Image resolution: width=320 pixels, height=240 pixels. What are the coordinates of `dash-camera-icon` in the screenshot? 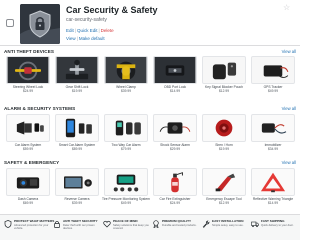 It's located at (28, 182).